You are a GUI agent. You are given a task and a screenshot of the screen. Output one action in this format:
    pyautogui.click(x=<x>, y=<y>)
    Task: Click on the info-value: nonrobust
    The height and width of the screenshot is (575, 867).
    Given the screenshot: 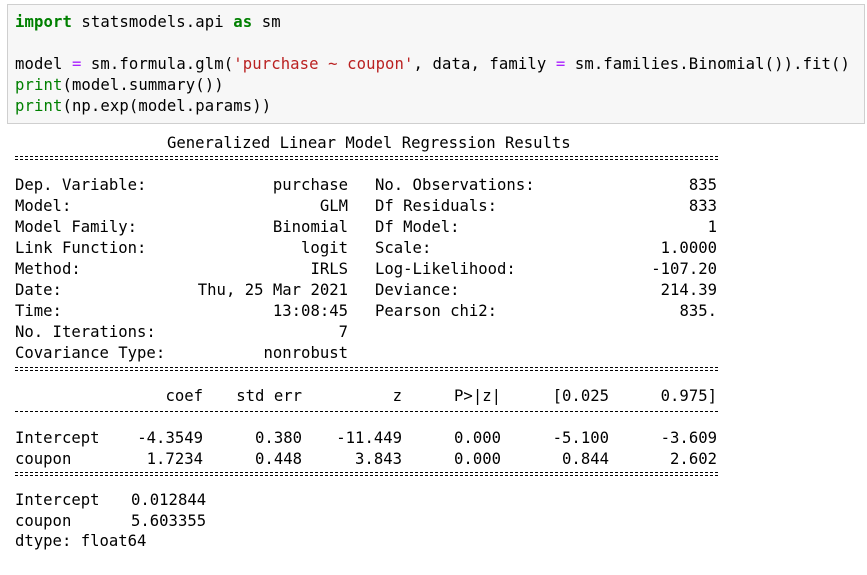 What is the action you would take?
    pyautogui.click(x=306, y=353)
    